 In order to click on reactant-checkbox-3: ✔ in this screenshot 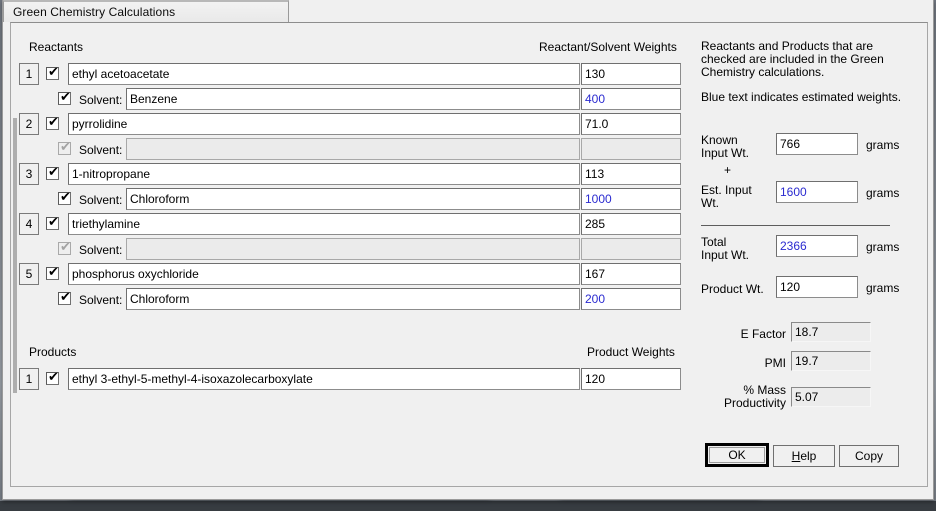, I will do `click(52, 172)`.